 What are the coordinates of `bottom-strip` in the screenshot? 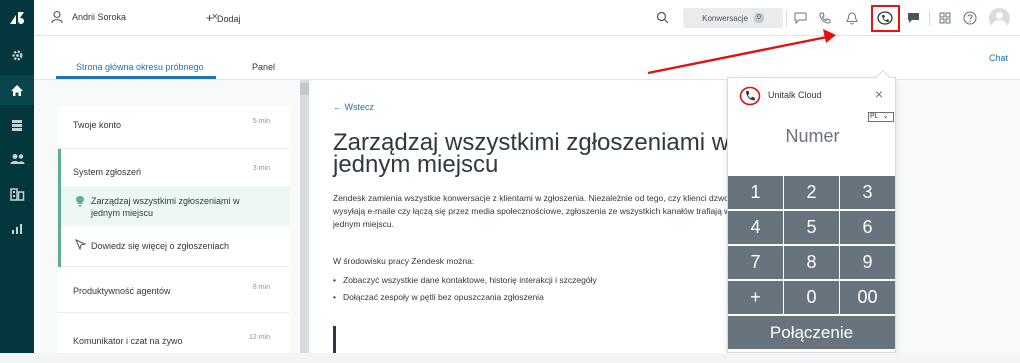 It's located at (510, 358).